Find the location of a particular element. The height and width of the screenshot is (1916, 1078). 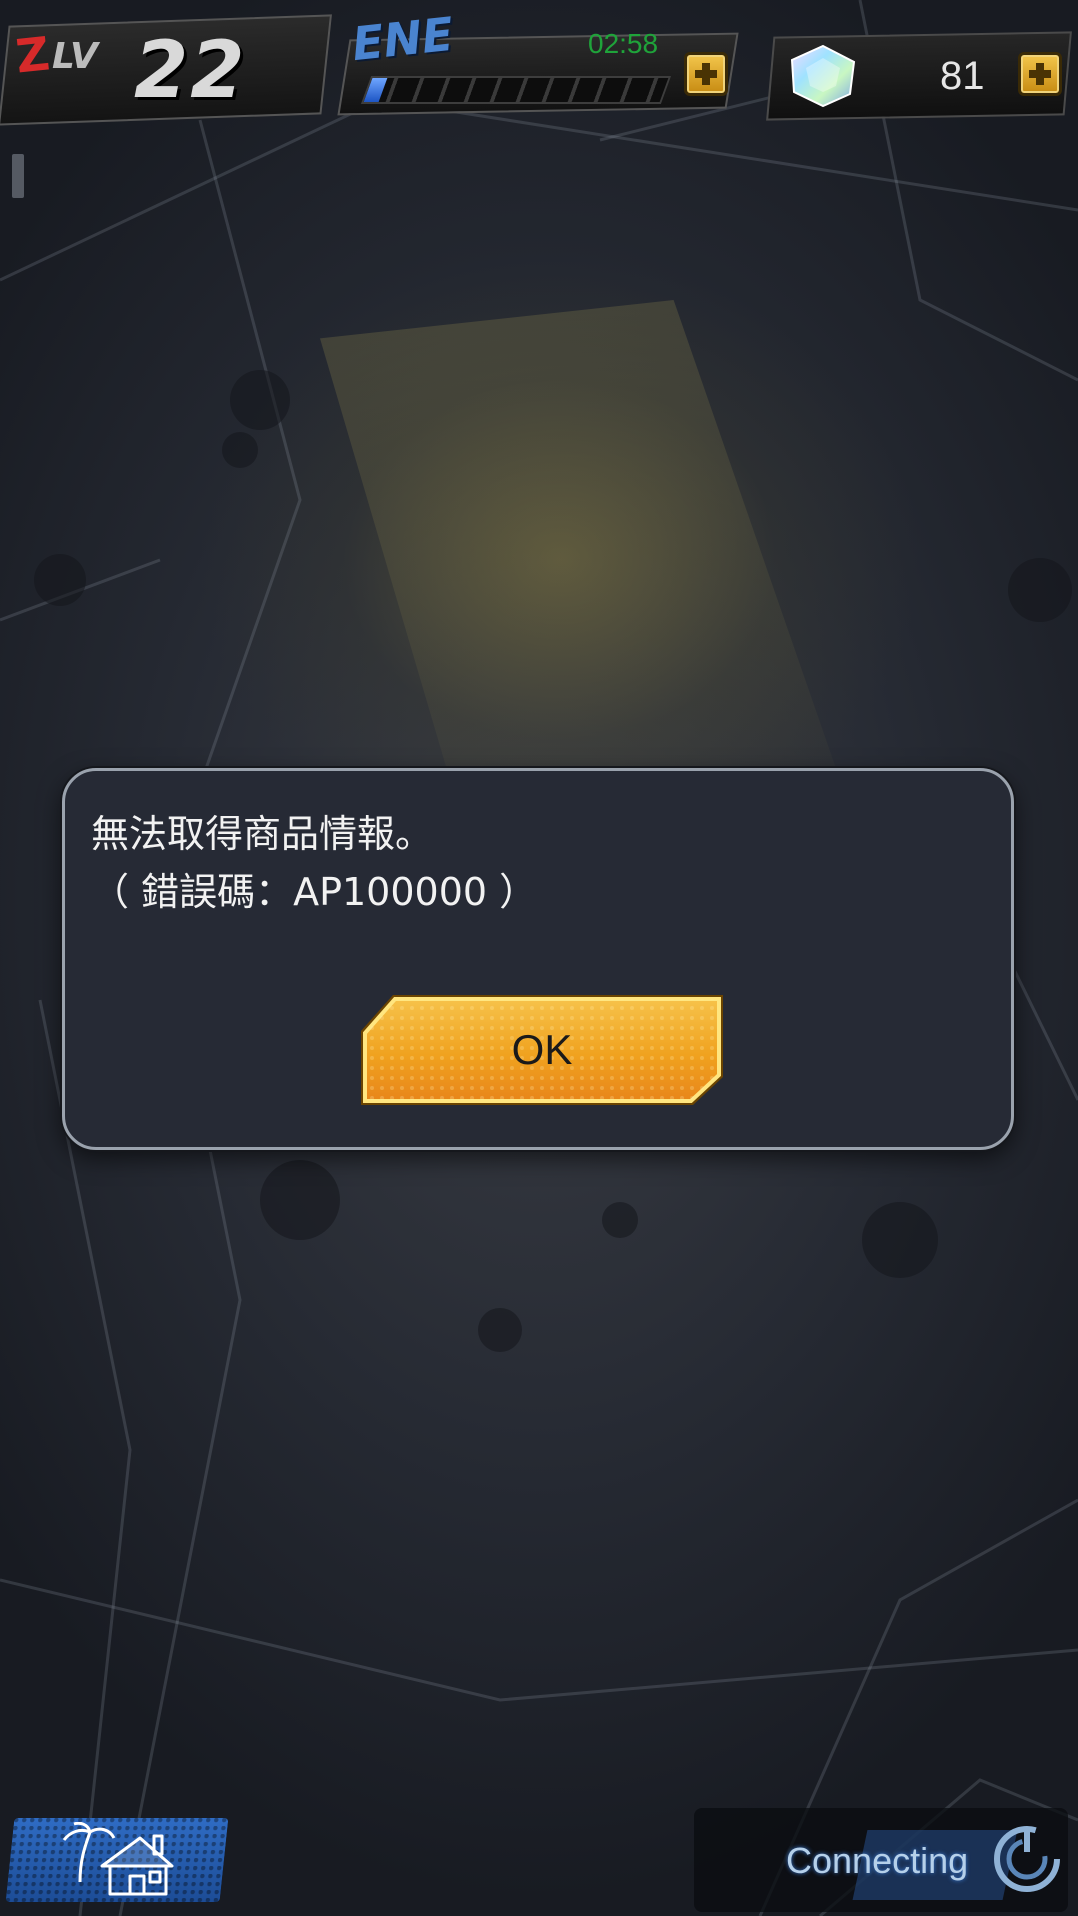

home-island-icon is located at coordinates (118, 1859).